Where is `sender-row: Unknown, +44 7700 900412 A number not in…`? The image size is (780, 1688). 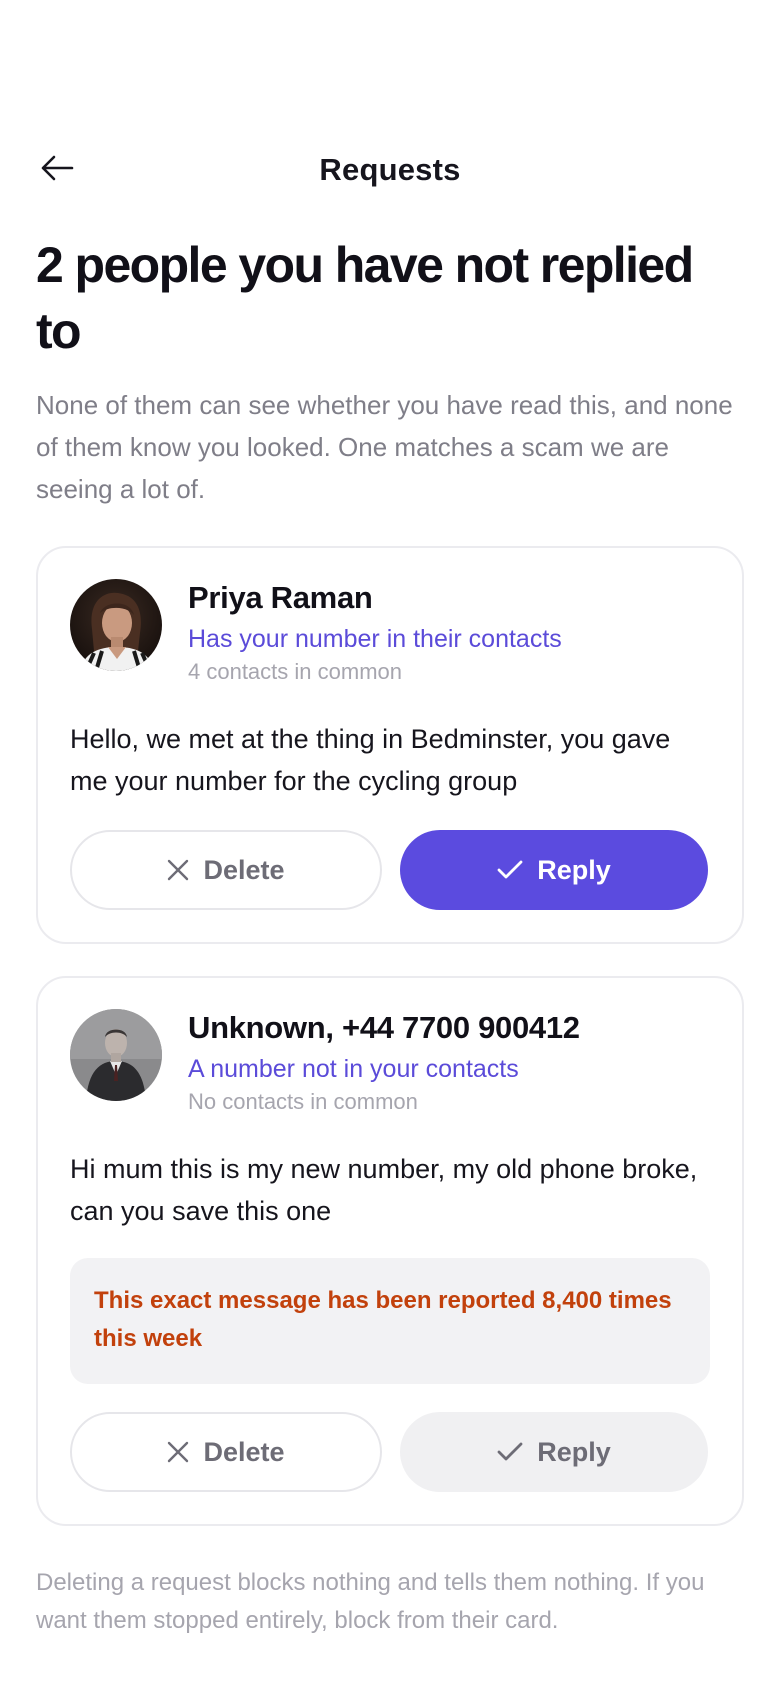
sender-row: Unknown, +44 7700 900412 A number not in… is located at coordinates (390, 1063).